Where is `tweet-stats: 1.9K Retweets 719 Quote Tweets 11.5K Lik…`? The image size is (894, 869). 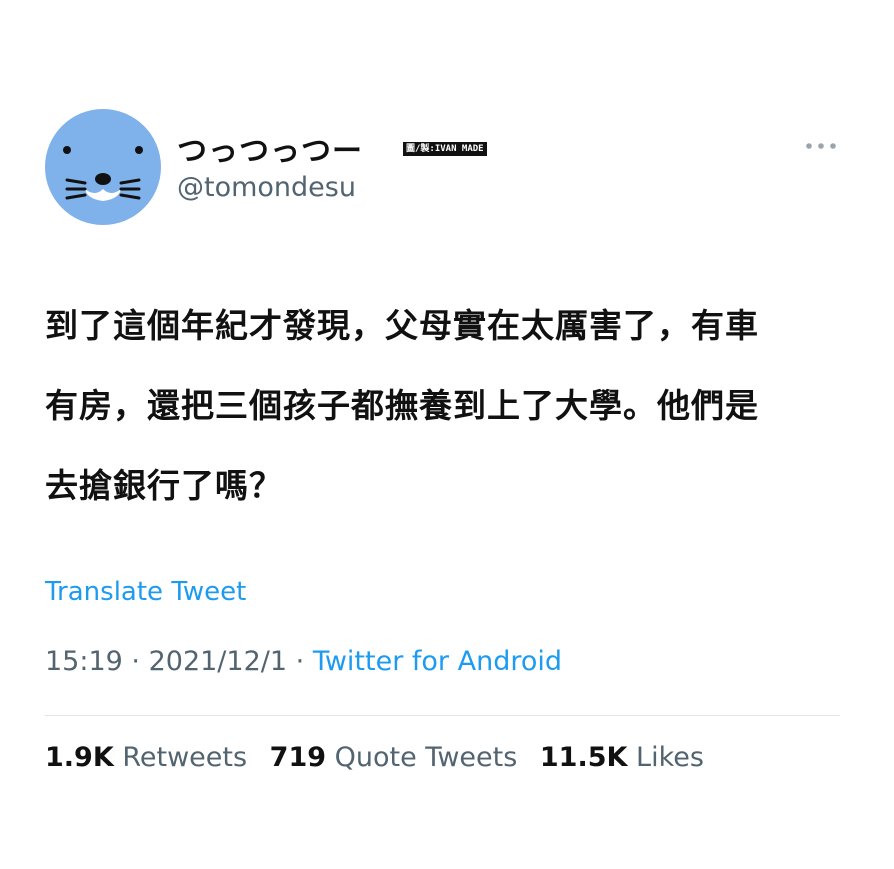
tweet-stats: 1.9K Retweets 719 Quote Tweets 11.5K Lik… is located at coordinates (381, 757).